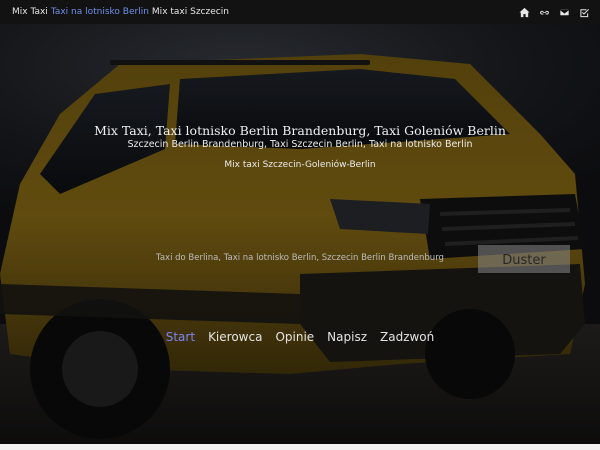  I want to click on mail-icon, so click(564, 12).